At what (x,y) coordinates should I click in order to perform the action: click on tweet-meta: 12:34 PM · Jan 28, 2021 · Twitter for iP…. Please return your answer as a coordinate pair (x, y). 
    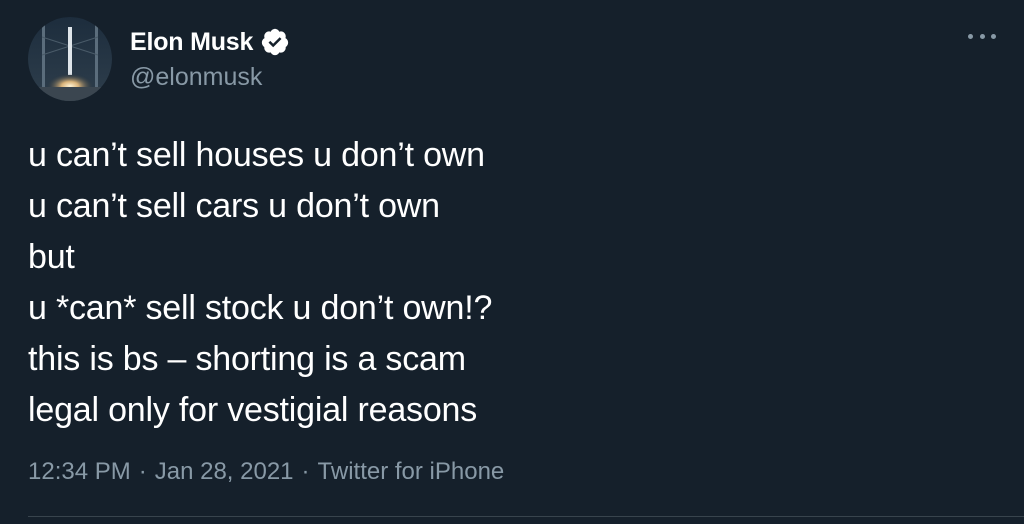
    Looking at the image, I should click on (266, 472).